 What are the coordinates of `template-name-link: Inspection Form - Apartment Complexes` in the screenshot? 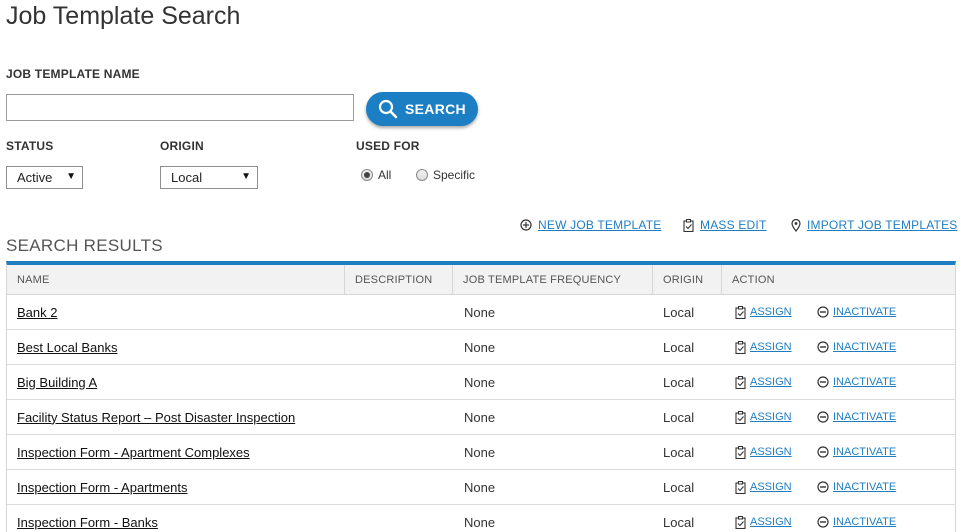 It's located at (133, 452).